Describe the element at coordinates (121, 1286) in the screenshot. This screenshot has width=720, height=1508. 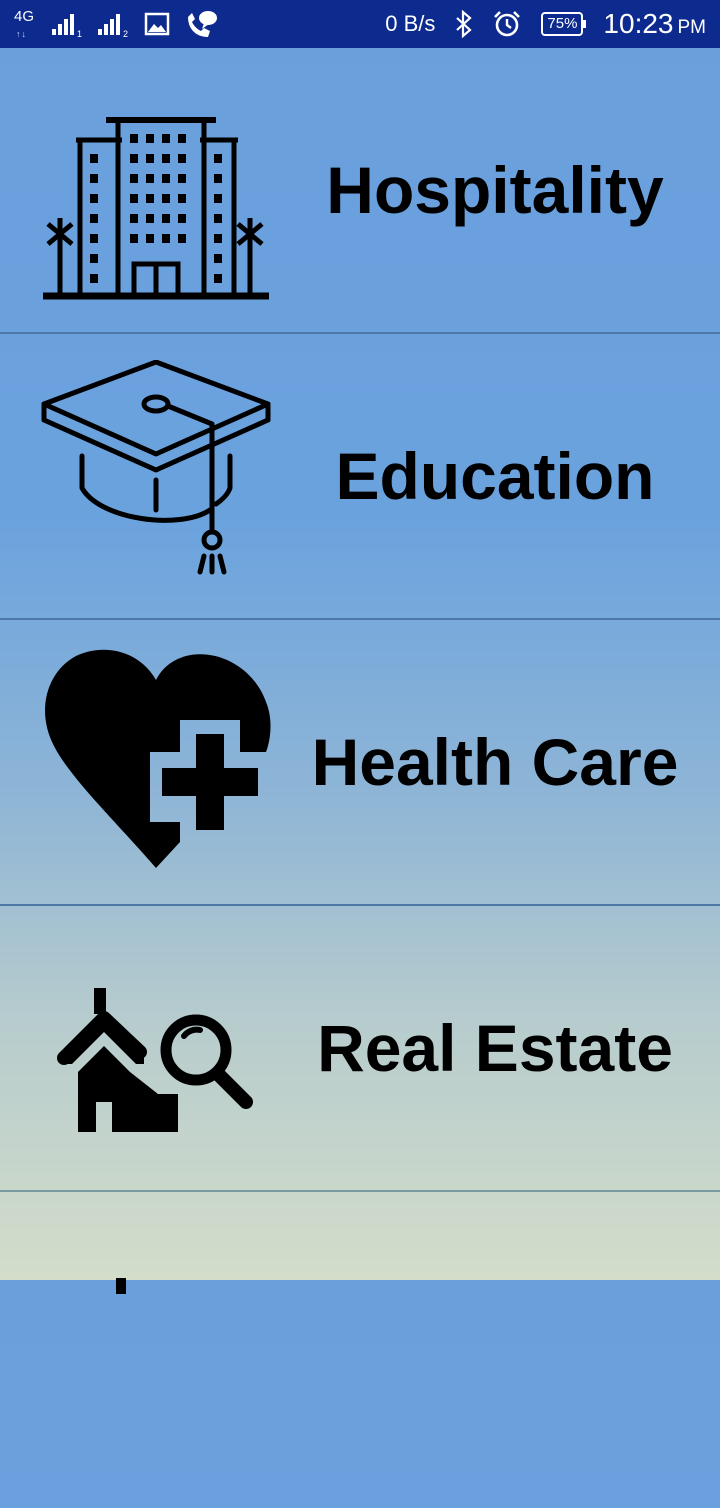
I see `partial-category-icon` at that location.